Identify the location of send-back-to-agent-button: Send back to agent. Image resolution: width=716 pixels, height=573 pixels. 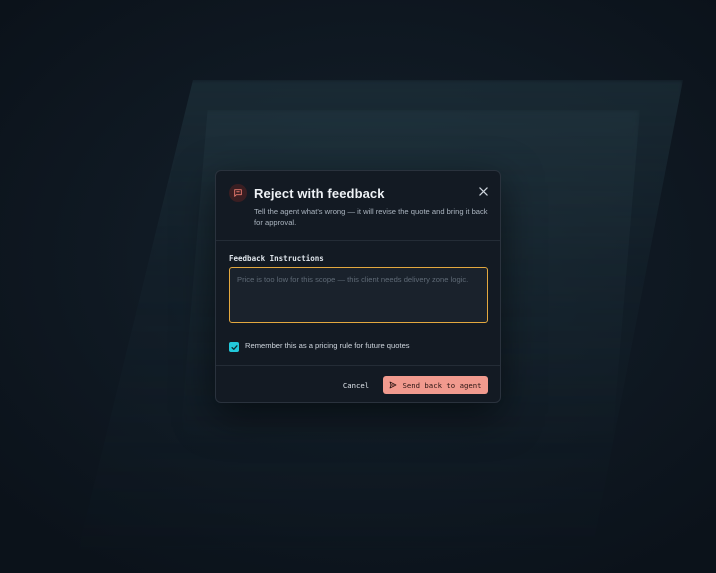
(435, 385).